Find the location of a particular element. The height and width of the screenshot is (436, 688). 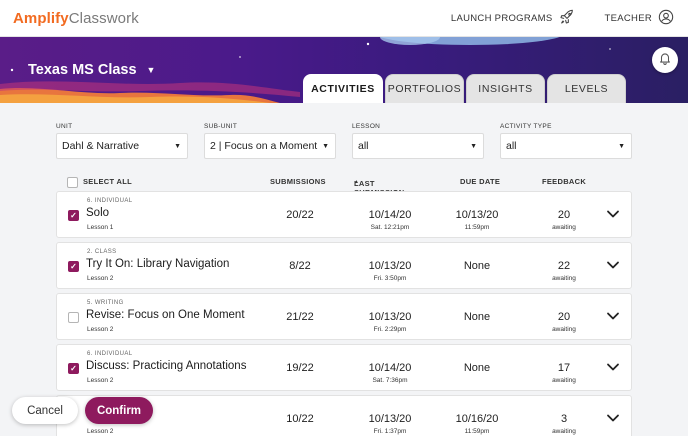

col-submissions: SUBMISSIONS is located at coordinates (298, 181).